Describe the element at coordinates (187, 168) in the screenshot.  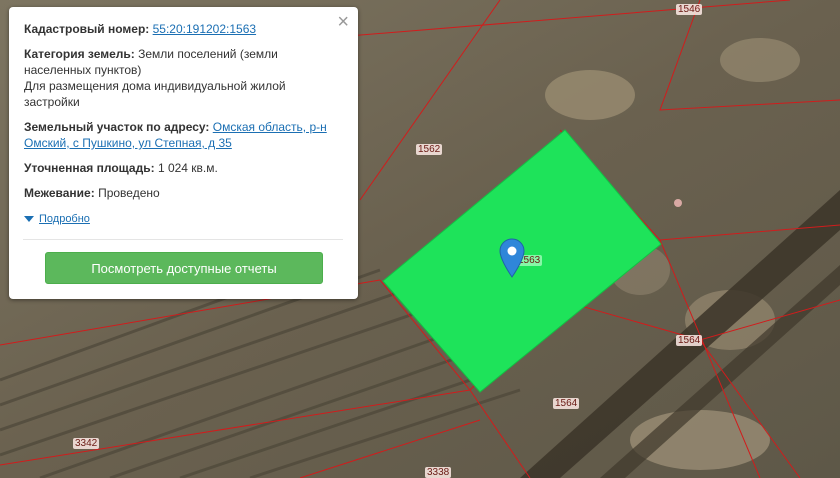
I see `area-value: 1 024 кв.м.` at that location.